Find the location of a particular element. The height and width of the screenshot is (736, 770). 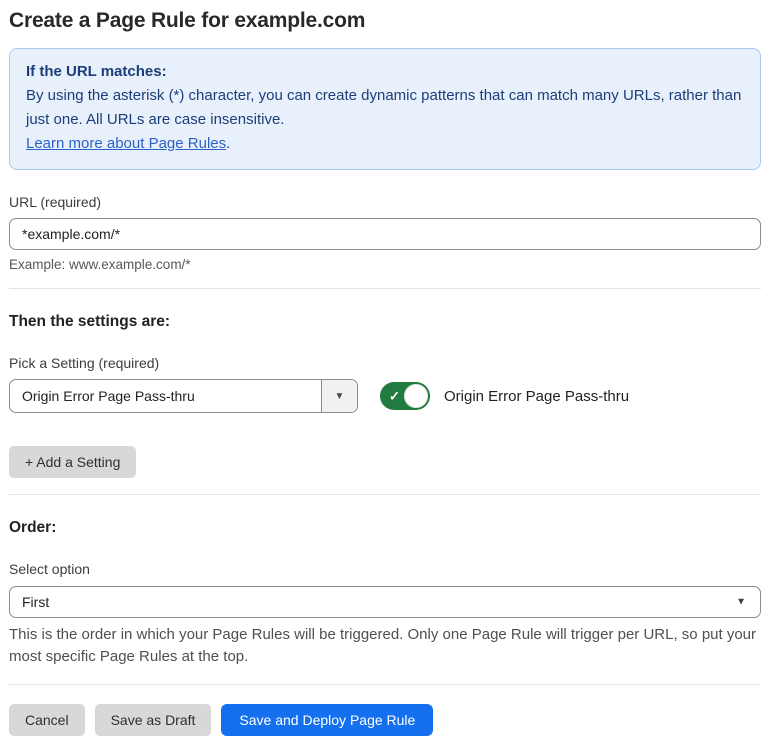

origin-error-toggle: ✓ is located at coordinates (405, 396).